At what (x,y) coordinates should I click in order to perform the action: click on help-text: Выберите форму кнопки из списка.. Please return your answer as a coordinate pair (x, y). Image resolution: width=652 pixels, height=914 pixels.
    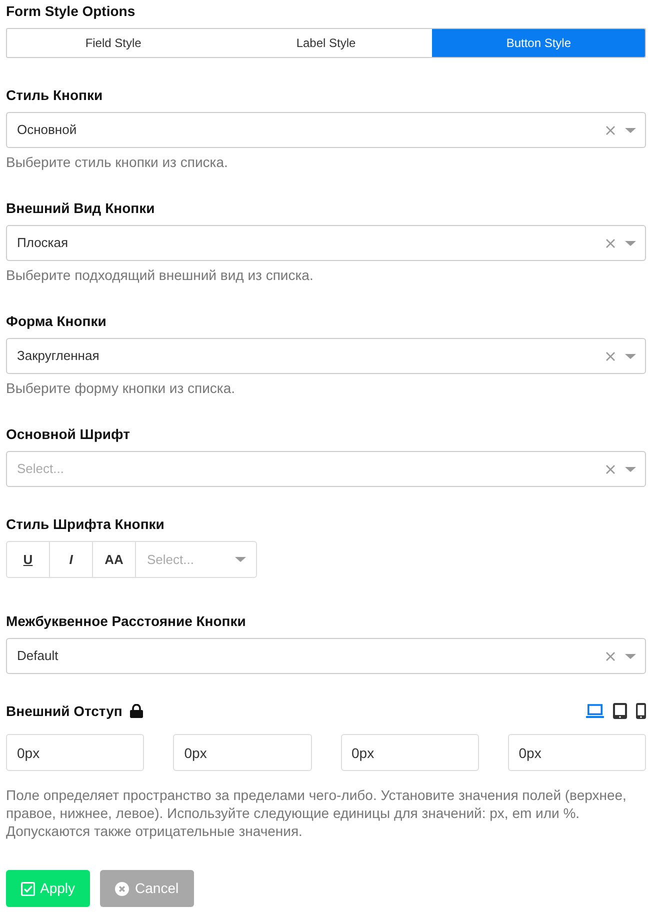
    Looking at the image, I should click on (121, 388).